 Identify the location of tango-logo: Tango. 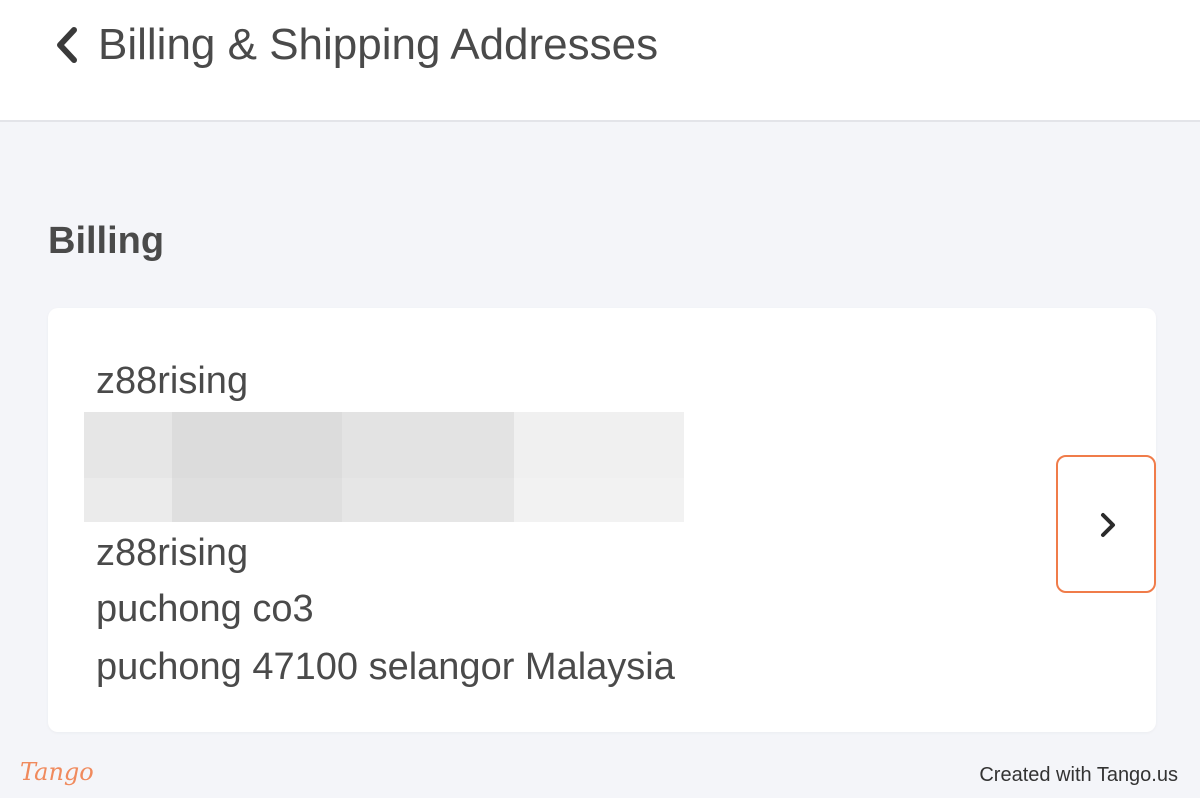
(57, 772).